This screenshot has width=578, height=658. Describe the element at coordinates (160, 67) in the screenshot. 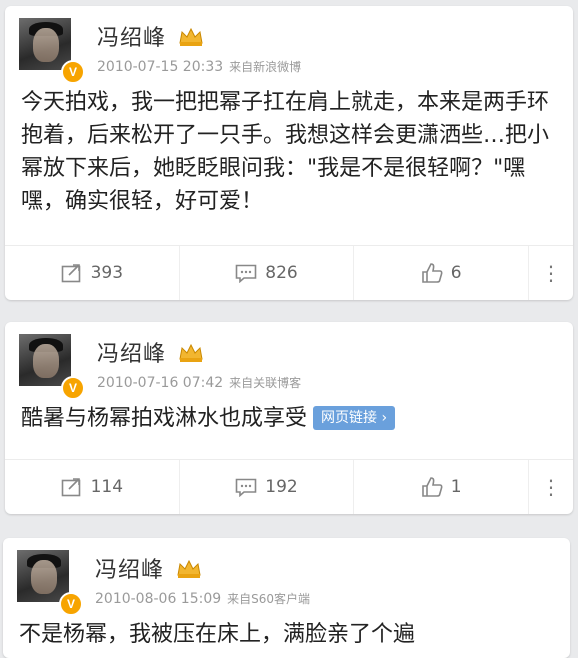

I see `timestamp: 2010-07-15 20:33` at that location.